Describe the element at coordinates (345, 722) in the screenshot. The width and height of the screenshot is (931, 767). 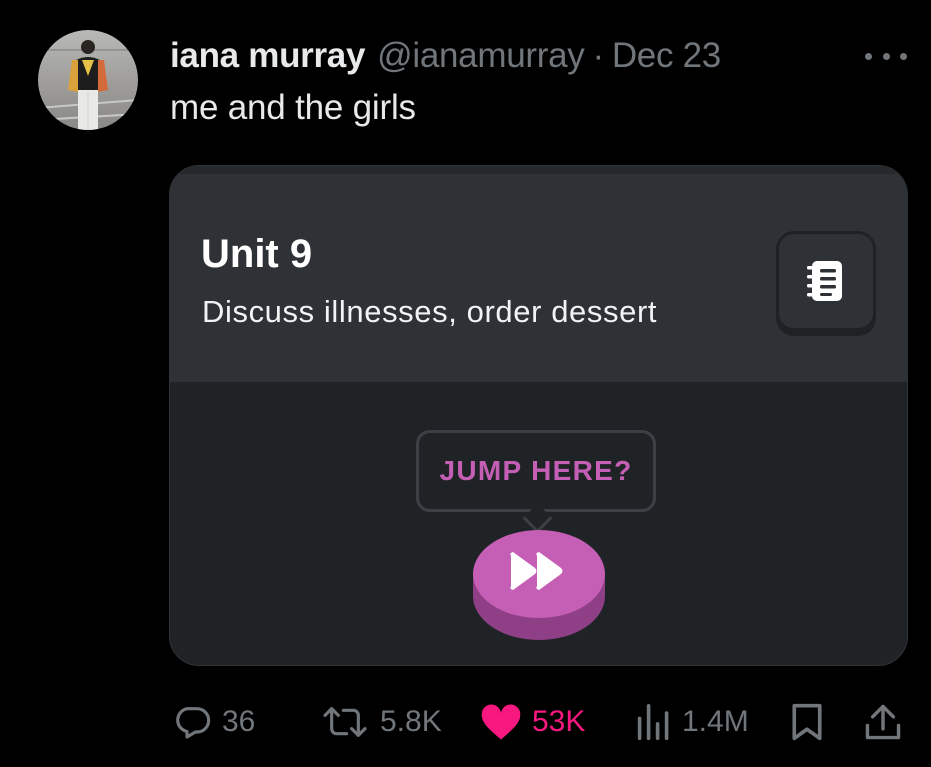
I see `repost-icon` at that location.